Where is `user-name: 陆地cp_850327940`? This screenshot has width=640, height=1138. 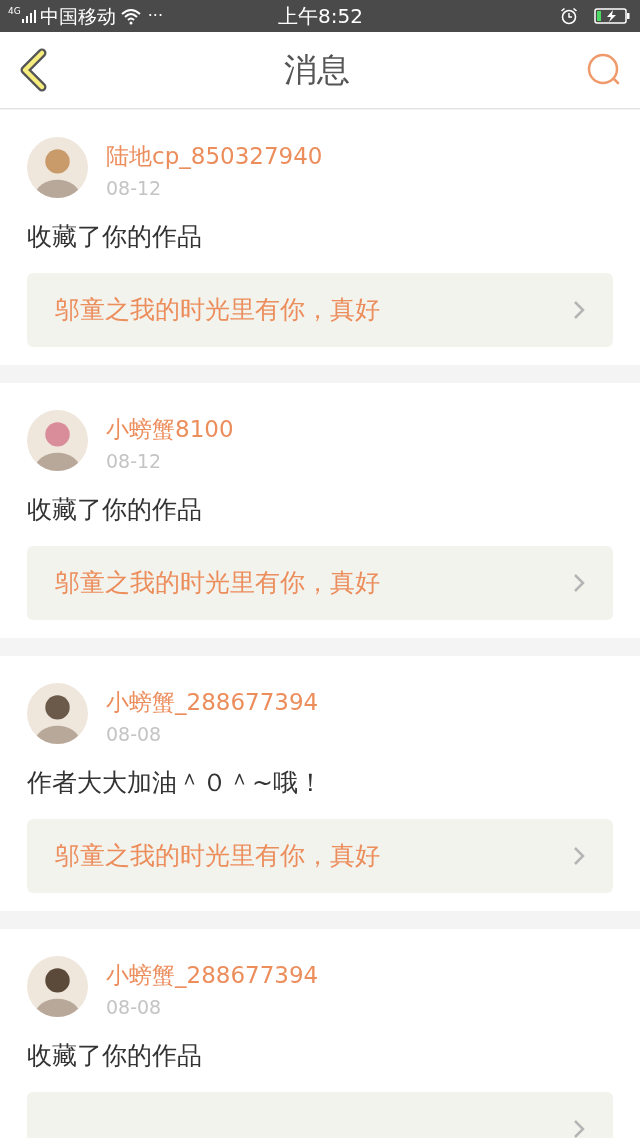
user-name: 陆地cp_850327940 is located at coordinates (214, 156).